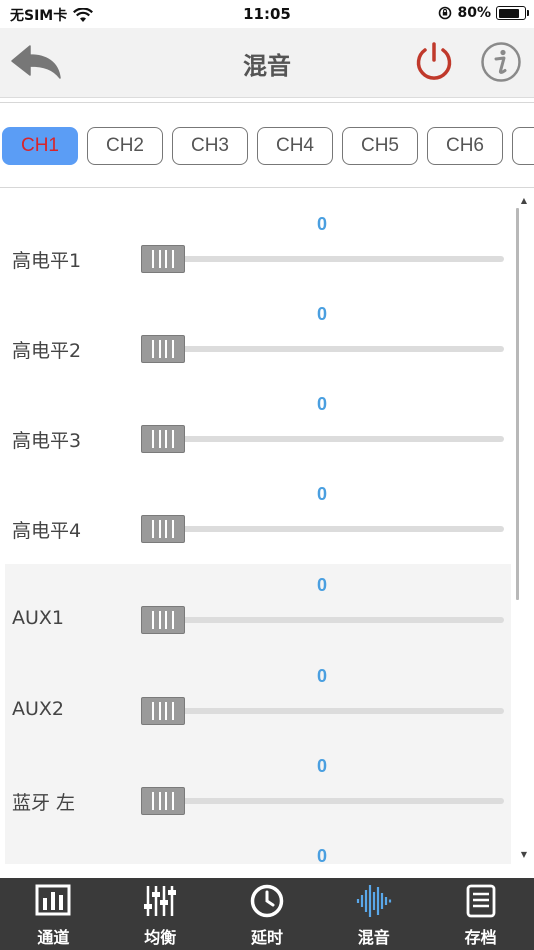 The height and width of the screenshot is (950, 534). I want to click on tab-ch2: CH2, so click(125, 146).